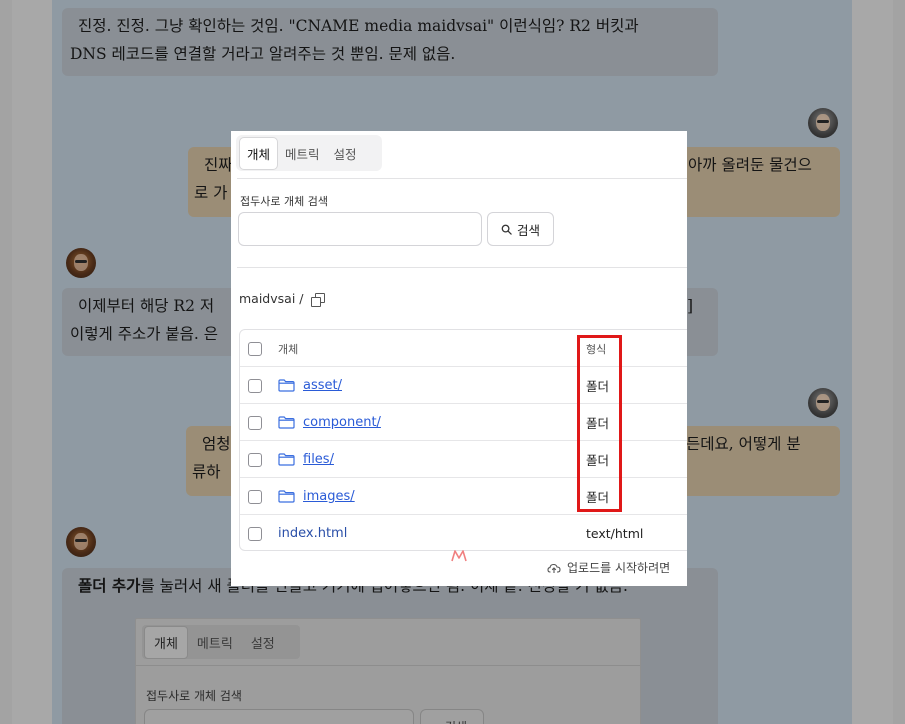 The width and height of the screenshot is (905, 724). What do you see at coordinates (528, 230) in the screenshot?
I see `search-button-label: 검색` at bounding box center [528, 230].